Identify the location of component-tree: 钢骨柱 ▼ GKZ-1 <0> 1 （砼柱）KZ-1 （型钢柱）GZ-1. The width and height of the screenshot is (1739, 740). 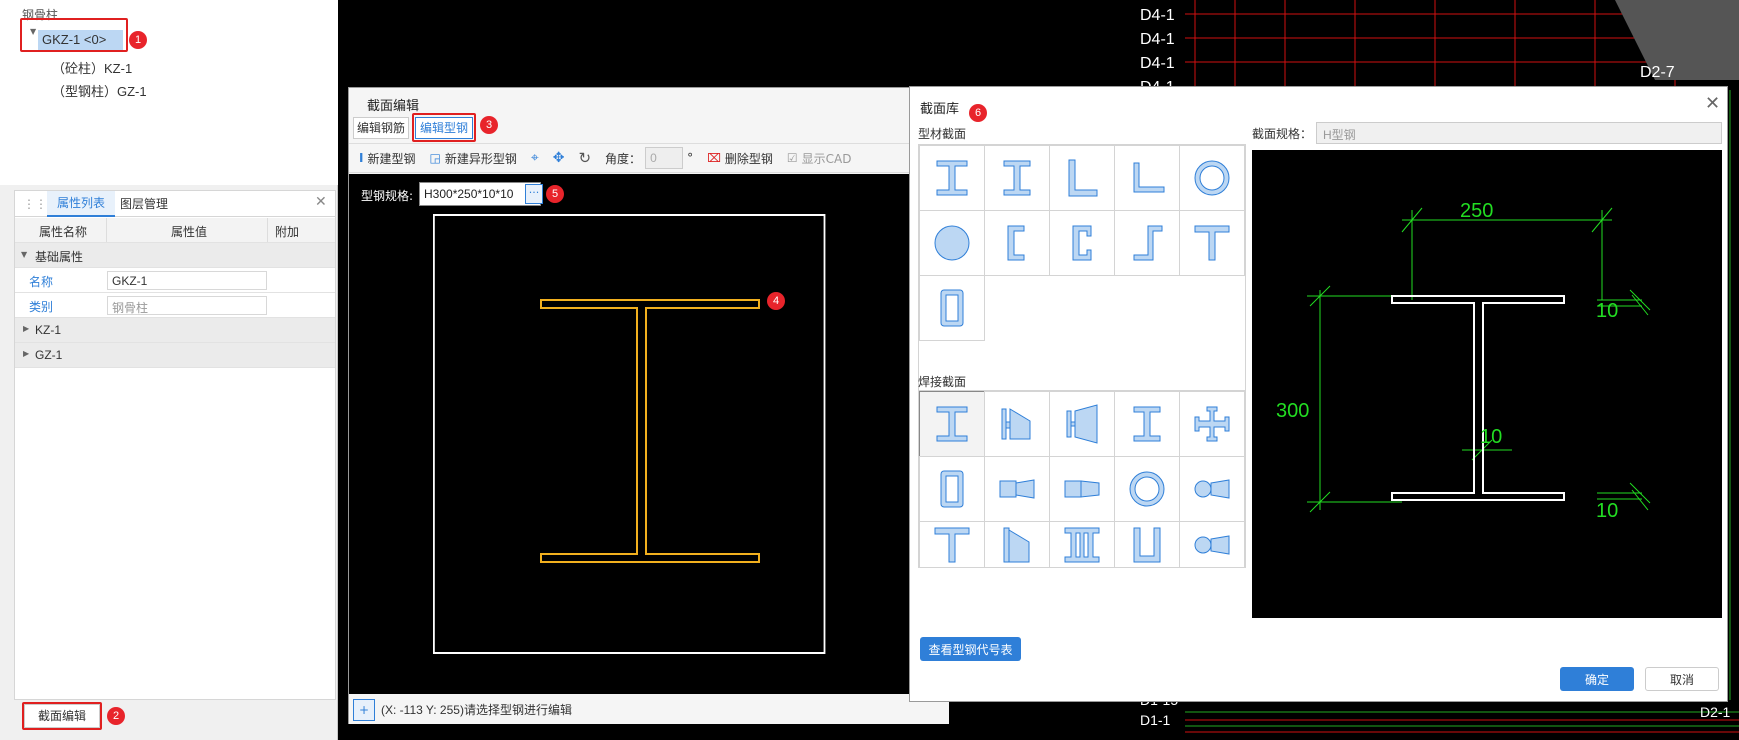
(169, 92).